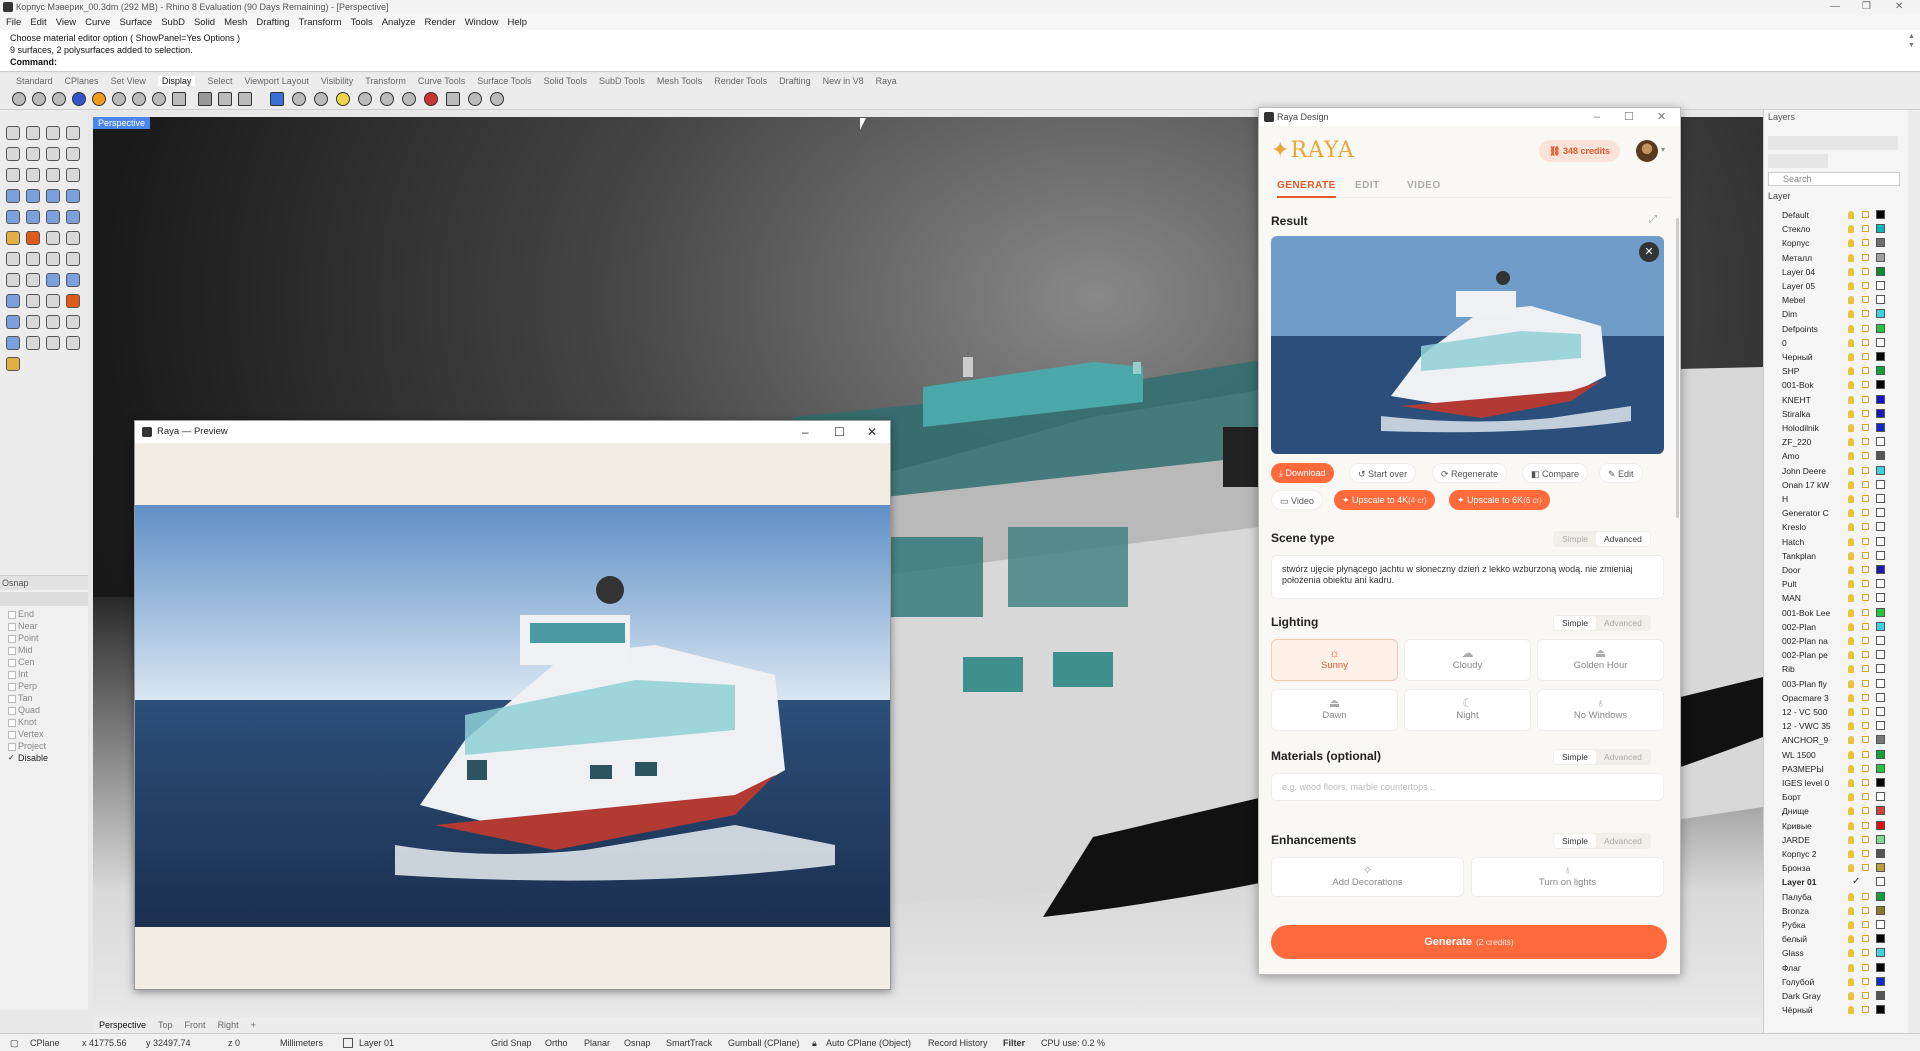  What do you see at coordinates (48, 650) in the screenshot?
I see `osnap-mid: Mid` at bounding box center [48, 650].